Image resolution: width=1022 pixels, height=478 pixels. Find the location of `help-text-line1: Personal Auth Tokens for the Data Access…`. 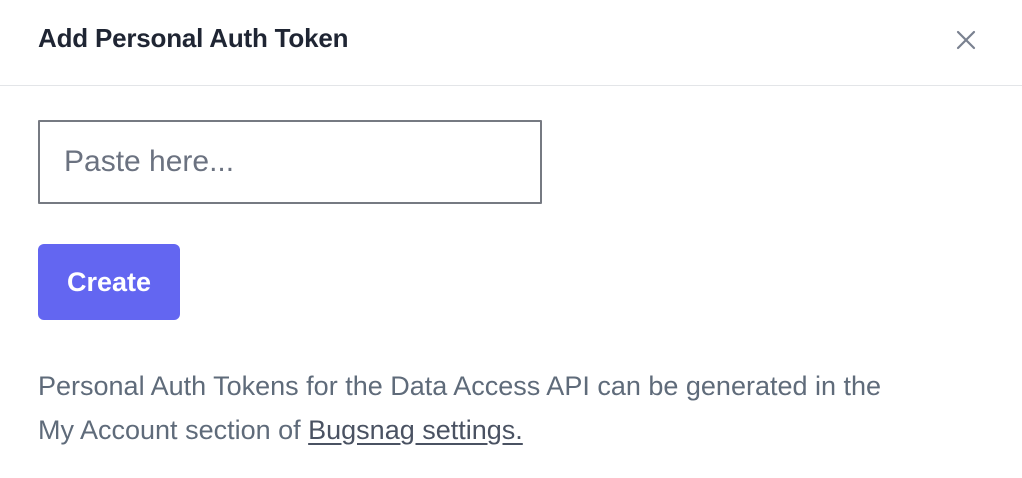

help-text-line1: Personal Auth Tokens for the Data Access… is located at coordinates (460, 386).